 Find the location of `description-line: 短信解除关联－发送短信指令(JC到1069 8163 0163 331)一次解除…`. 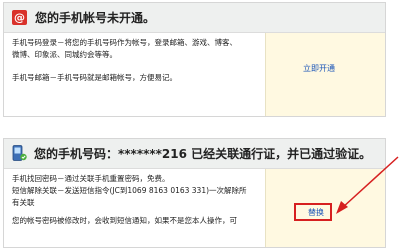

description-line: 短信解除关联－发送短信指令(JC到1069 8163 0163 331)一次解除… is located at coordinates (129, 190).